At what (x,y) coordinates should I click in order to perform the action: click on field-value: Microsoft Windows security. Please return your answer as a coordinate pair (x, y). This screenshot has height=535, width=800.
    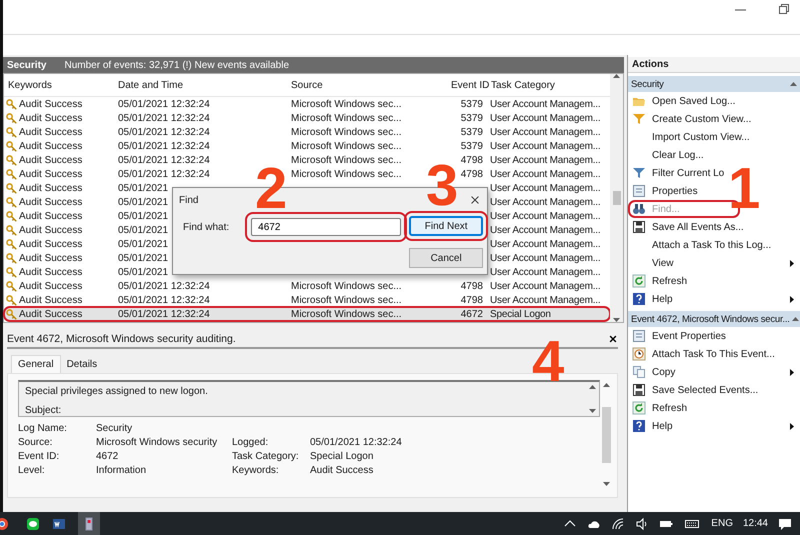
    Looking at the image, I should click on (157, 442).